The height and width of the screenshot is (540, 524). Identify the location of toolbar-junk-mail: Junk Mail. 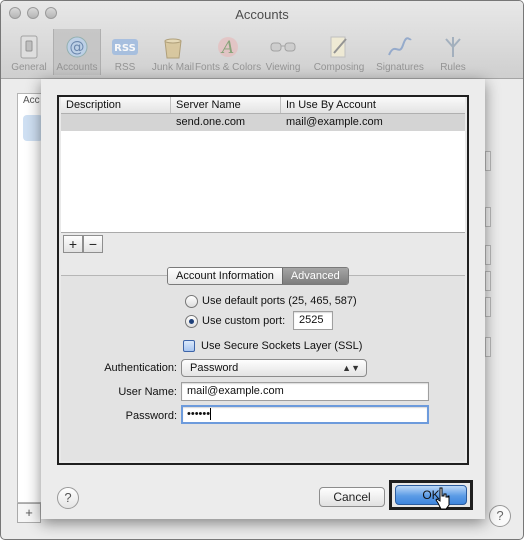
(173, 52).